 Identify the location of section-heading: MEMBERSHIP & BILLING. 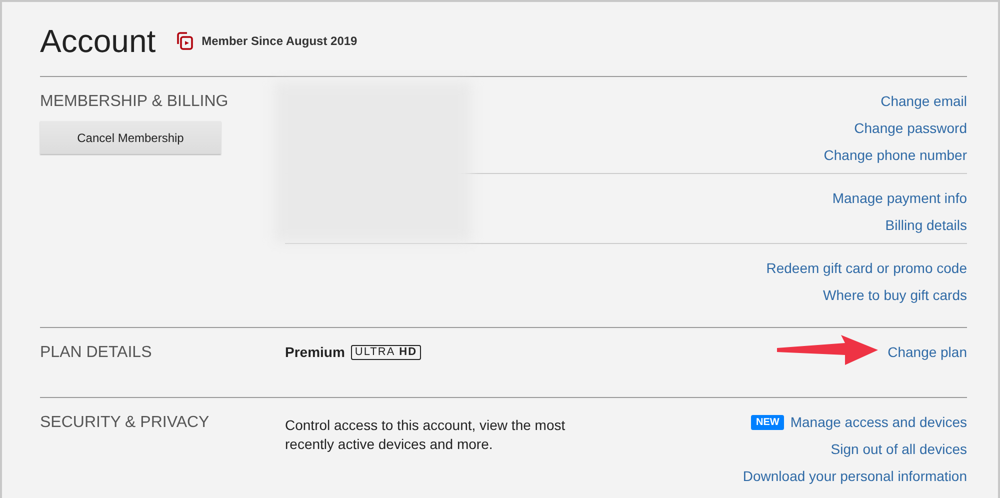
(135, 102).